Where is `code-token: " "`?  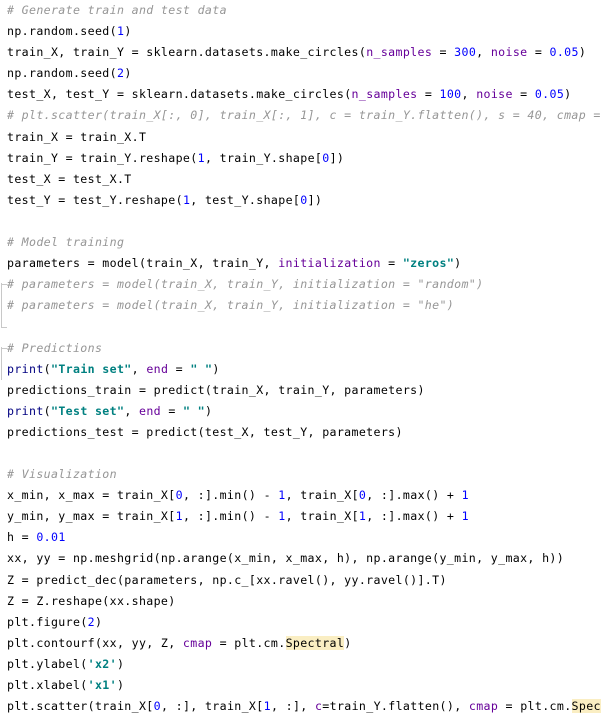
code-token: " " is located at coordinates (201, 368).